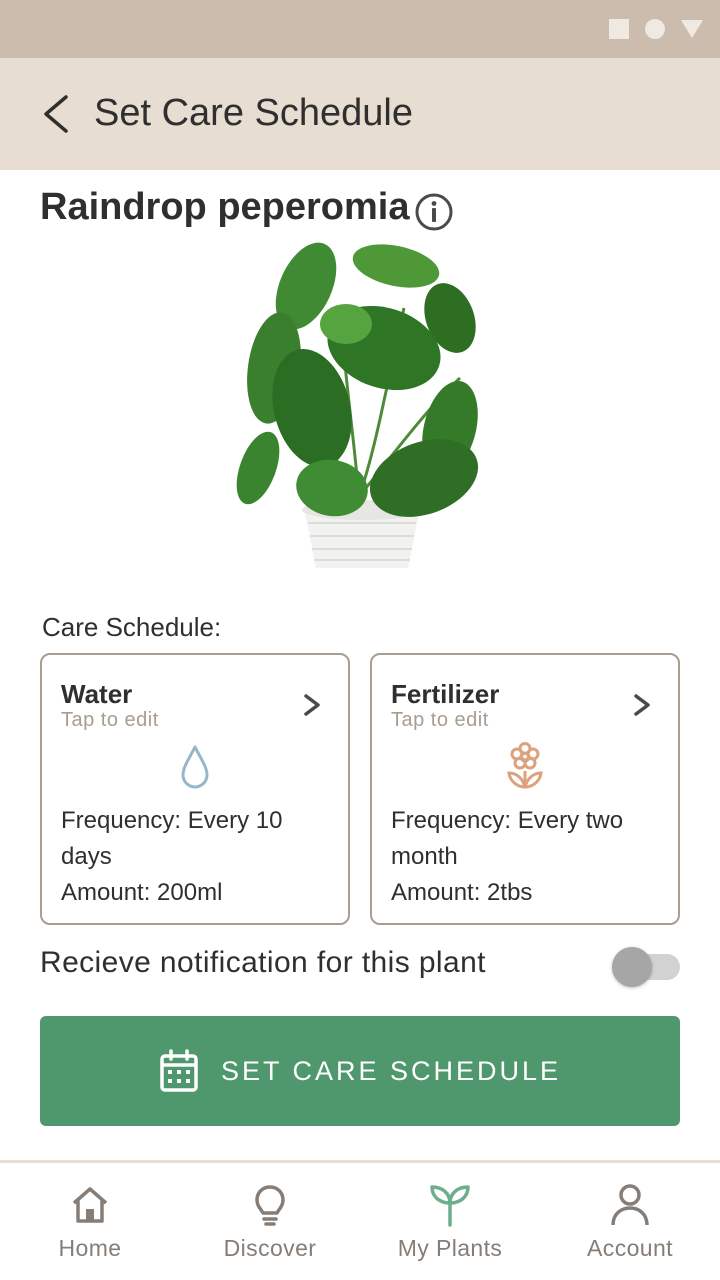 Image resolution: width=720 pixels, height=1280 pixels. I want to click on card-details: Frequency: Every two month Amount: 2tbs, so click(526, 857).